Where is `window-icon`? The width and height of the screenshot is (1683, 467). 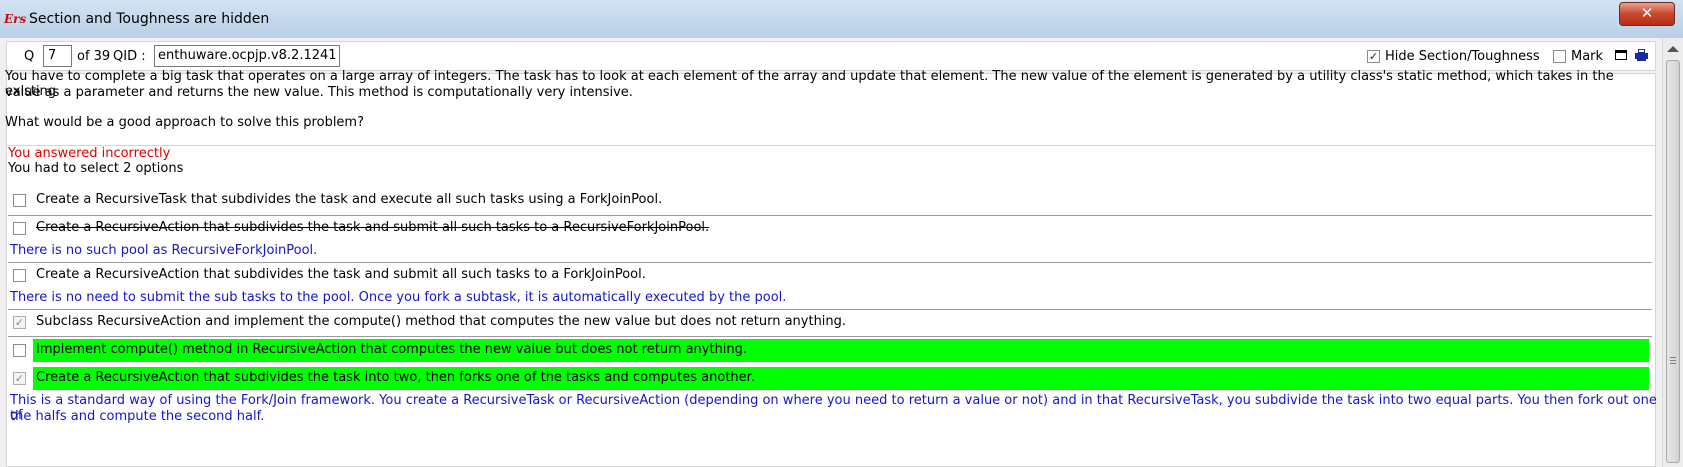
window-icon is located at coordinates (1621, 55).